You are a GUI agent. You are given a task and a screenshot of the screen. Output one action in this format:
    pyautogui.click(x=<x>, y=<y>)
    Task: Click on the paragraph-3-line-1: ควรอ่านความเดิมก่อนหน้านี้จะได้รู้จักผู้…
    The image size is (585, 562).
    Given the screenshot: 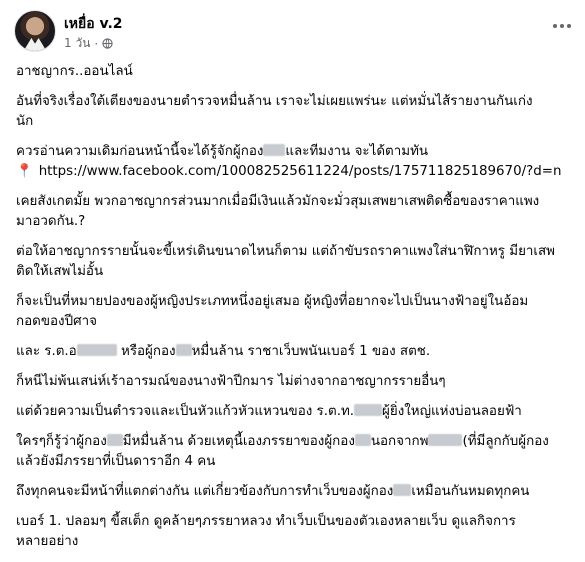 What is the action you would take?
    pyautogui.click(x=222, y=151)
    